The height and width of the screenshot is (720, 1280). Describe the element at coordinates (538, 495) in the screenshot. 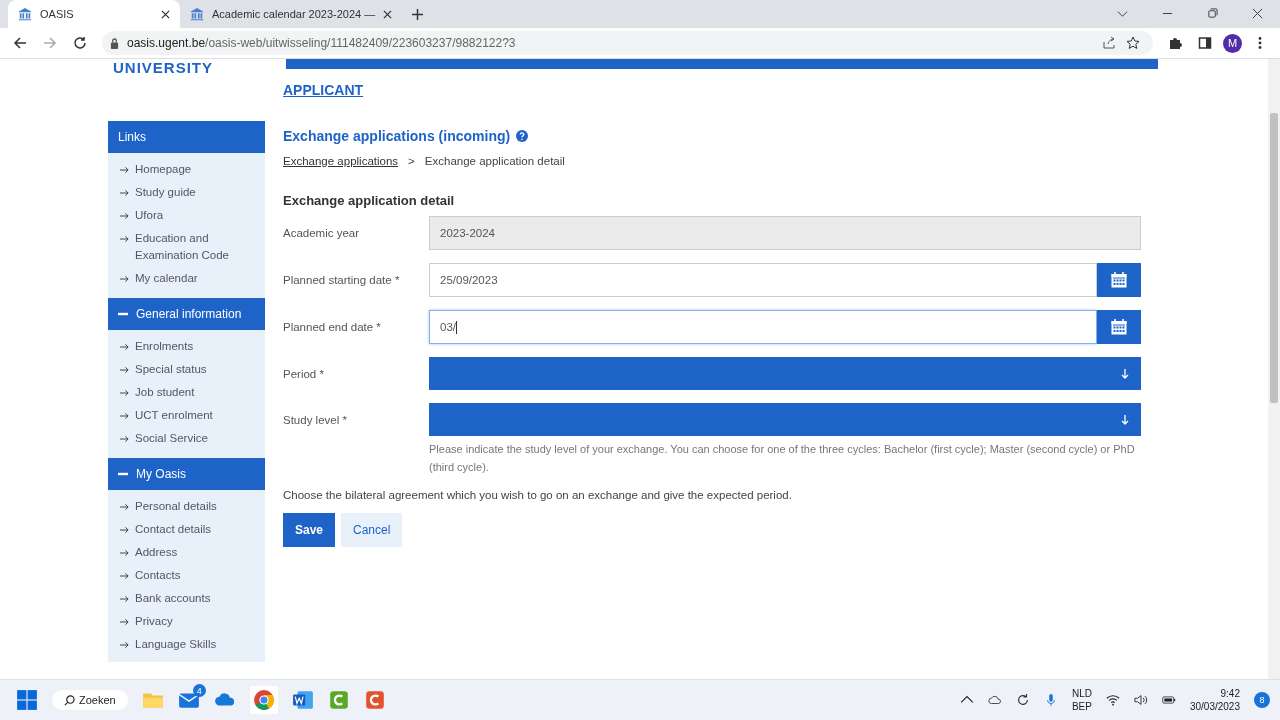

I see `instruction-text: Choose the bilateral agreement which you wish to go on an exchange and give the expected period.` at that location.